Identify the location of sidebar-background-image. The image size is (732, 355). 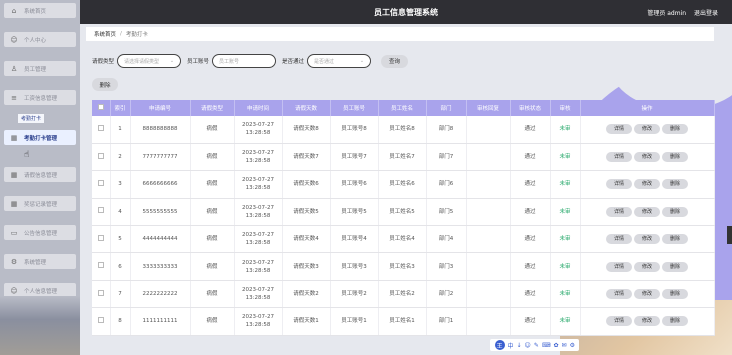
(40, 325).